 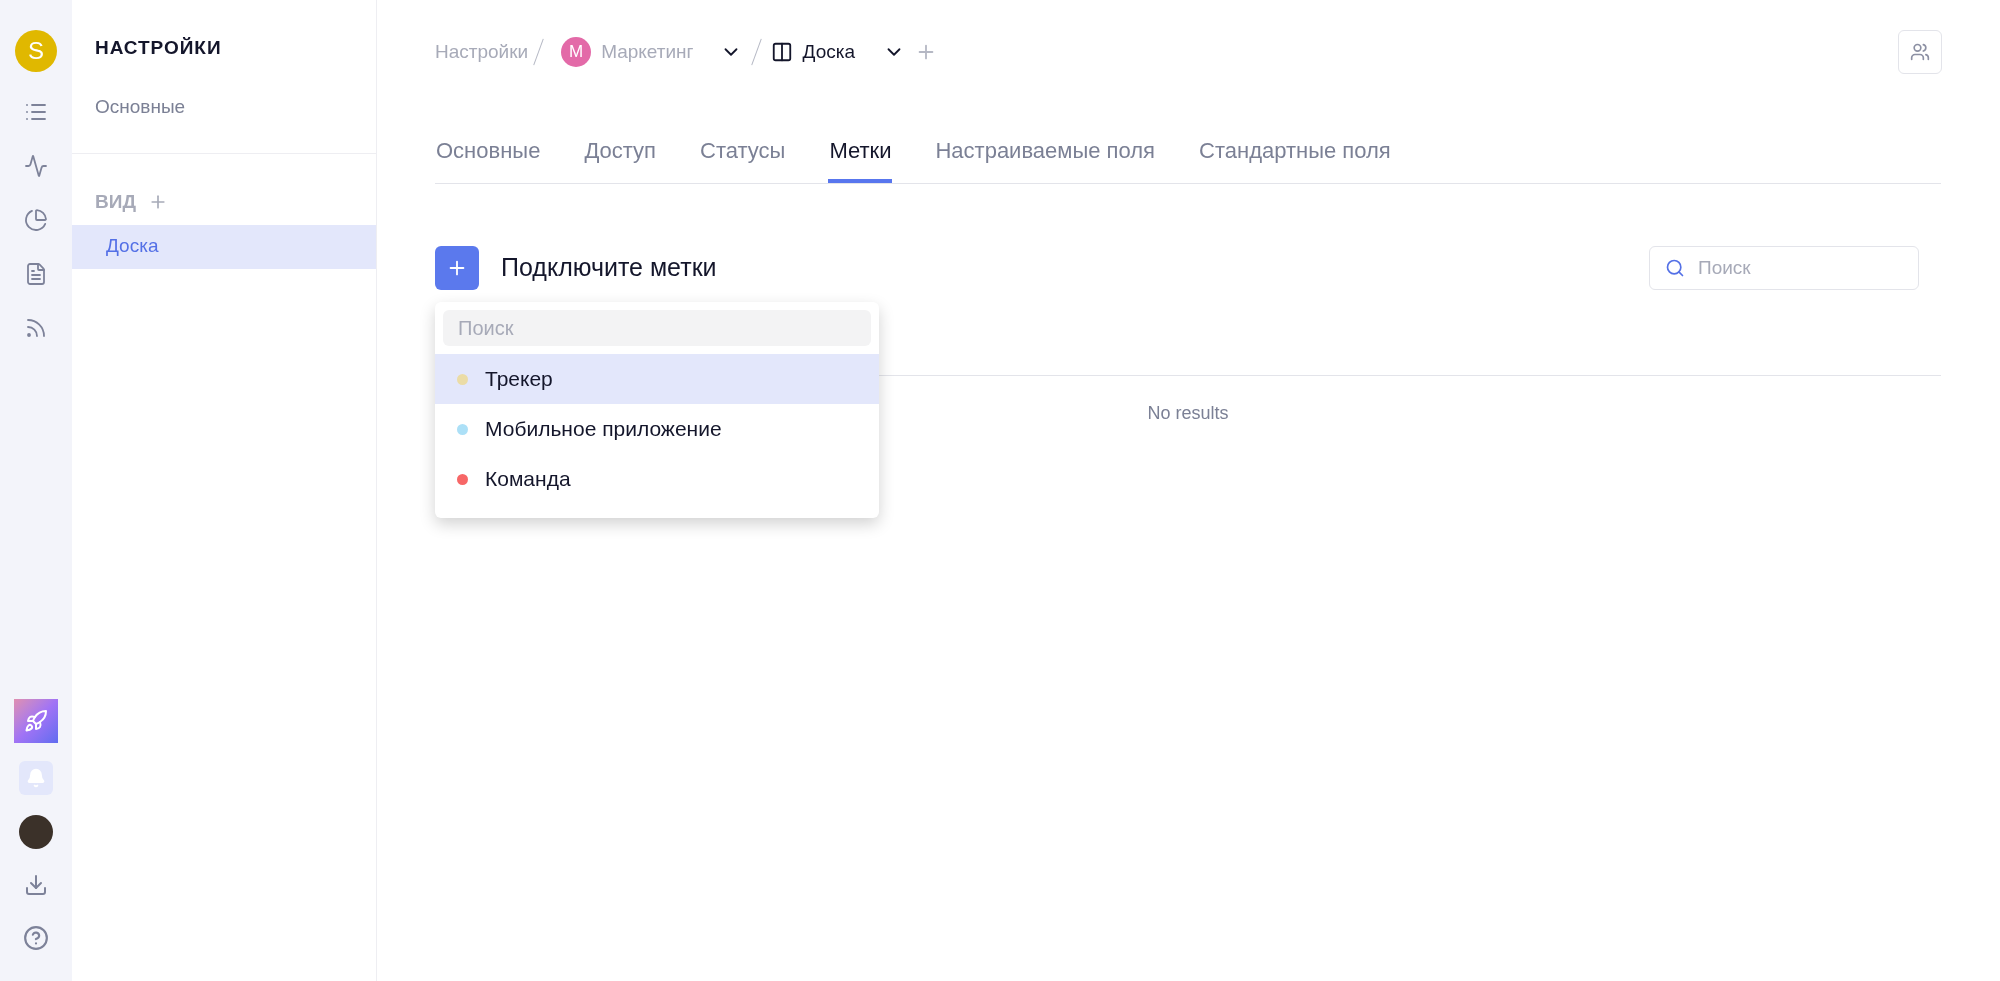 I want to click on search-field: Поиск, so click(x=1784, y=268).